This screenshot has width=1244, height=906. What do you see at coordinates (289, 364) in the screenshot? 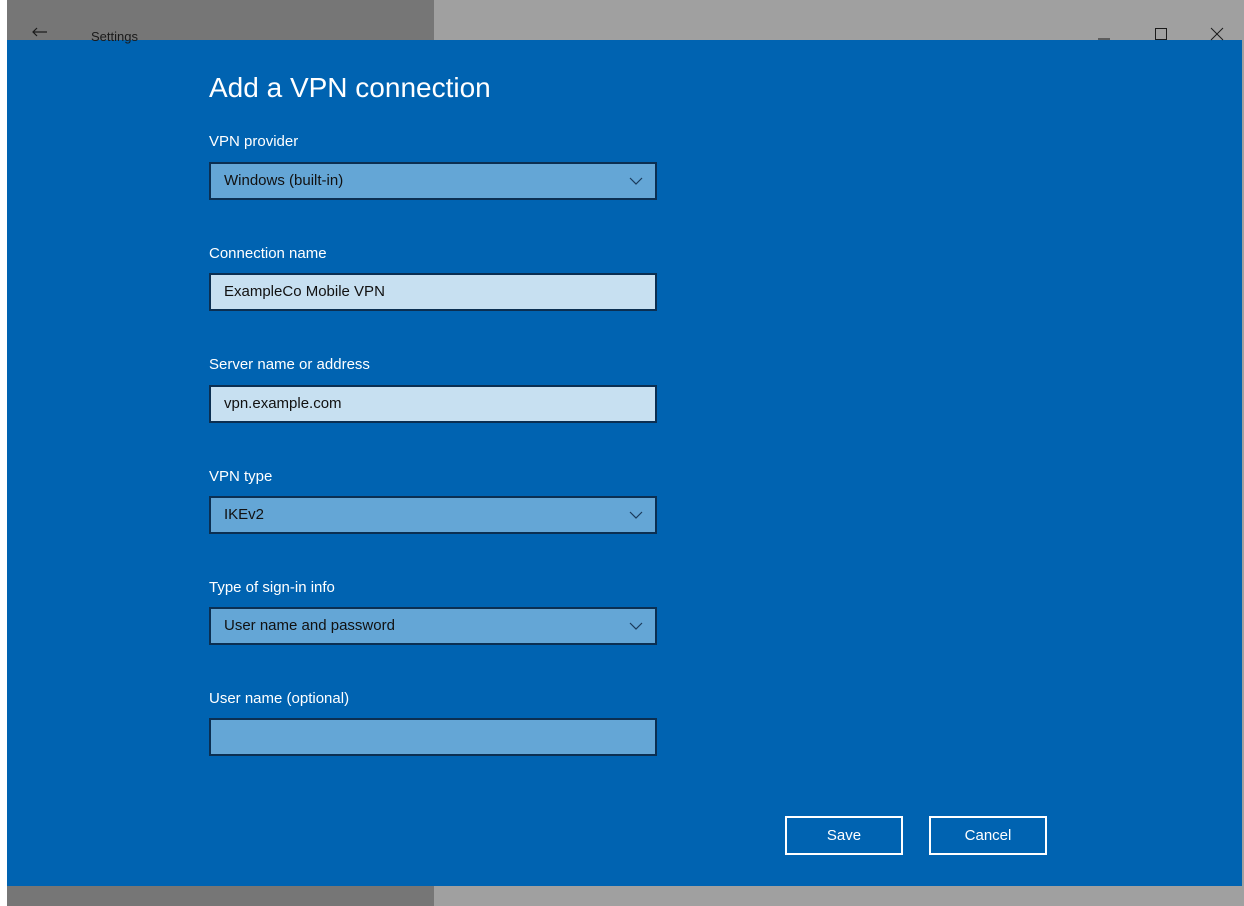
I see `server-address-label: Server name or address` at bounding box center [289, 364].